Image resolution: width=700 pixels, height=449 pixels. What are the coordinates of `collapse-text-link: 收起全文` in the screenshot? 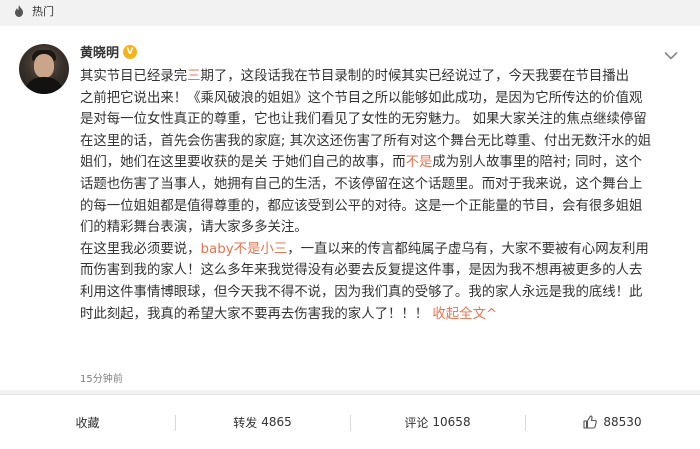 It's located at (459, 314).